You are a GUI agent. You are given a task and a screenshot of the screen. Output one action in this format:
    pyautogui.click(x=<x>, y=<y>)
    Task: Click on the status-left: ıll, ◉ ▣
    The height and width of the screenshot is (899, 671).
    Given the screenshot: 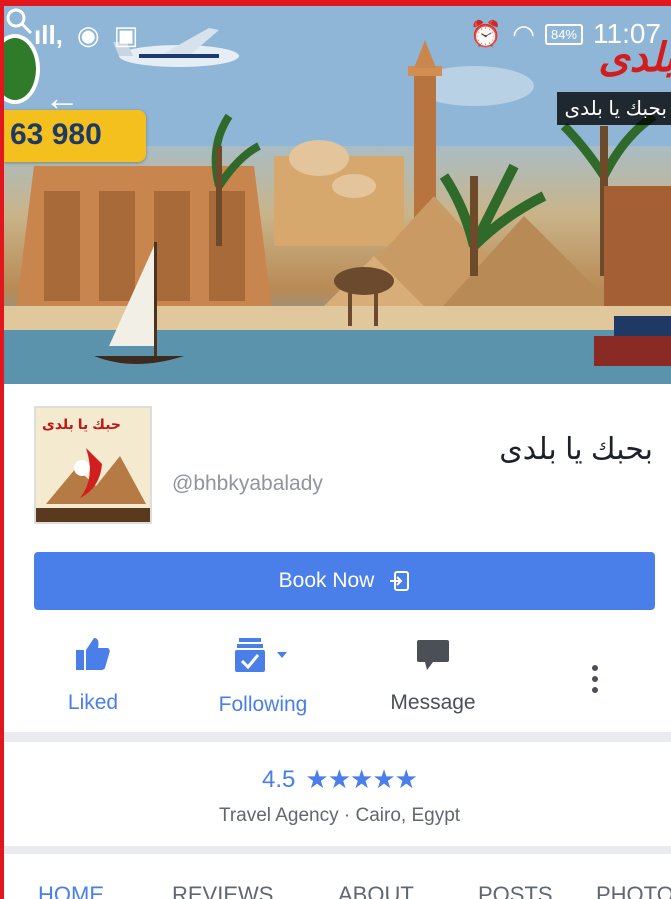 What is the action you would take?
    pyautogui.click(x=86, y=35)
    